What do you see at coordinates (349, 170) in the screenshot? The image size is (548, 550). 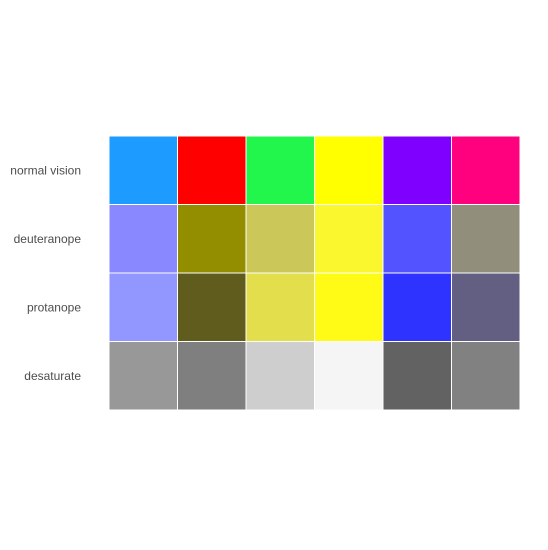 I see `swatch-cell-r0-c3` at bounding box center [349, 170].